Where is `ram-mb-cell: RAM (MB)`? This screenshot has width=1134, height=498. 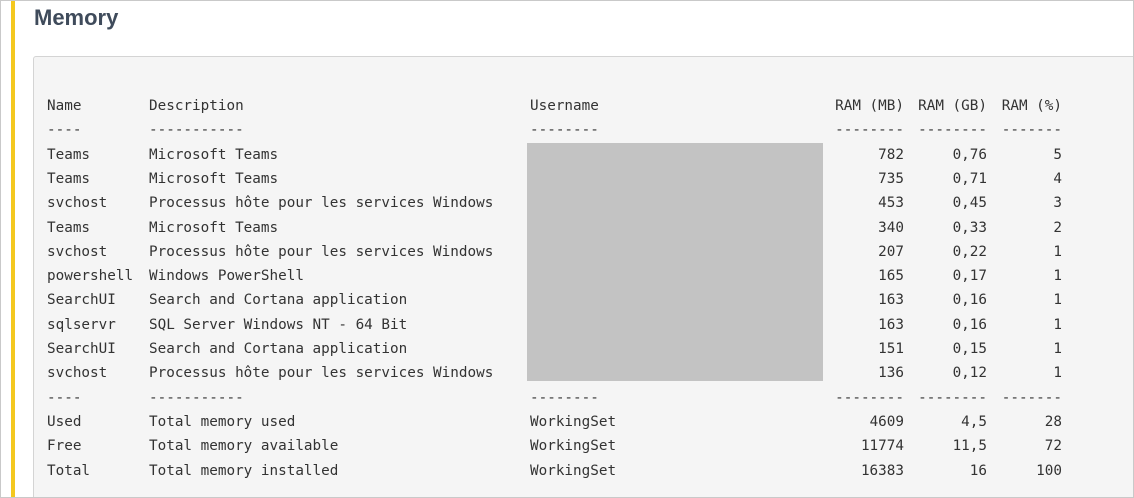 ram-mb-cell: RAM (MB) is located at coordinates (869, 106).